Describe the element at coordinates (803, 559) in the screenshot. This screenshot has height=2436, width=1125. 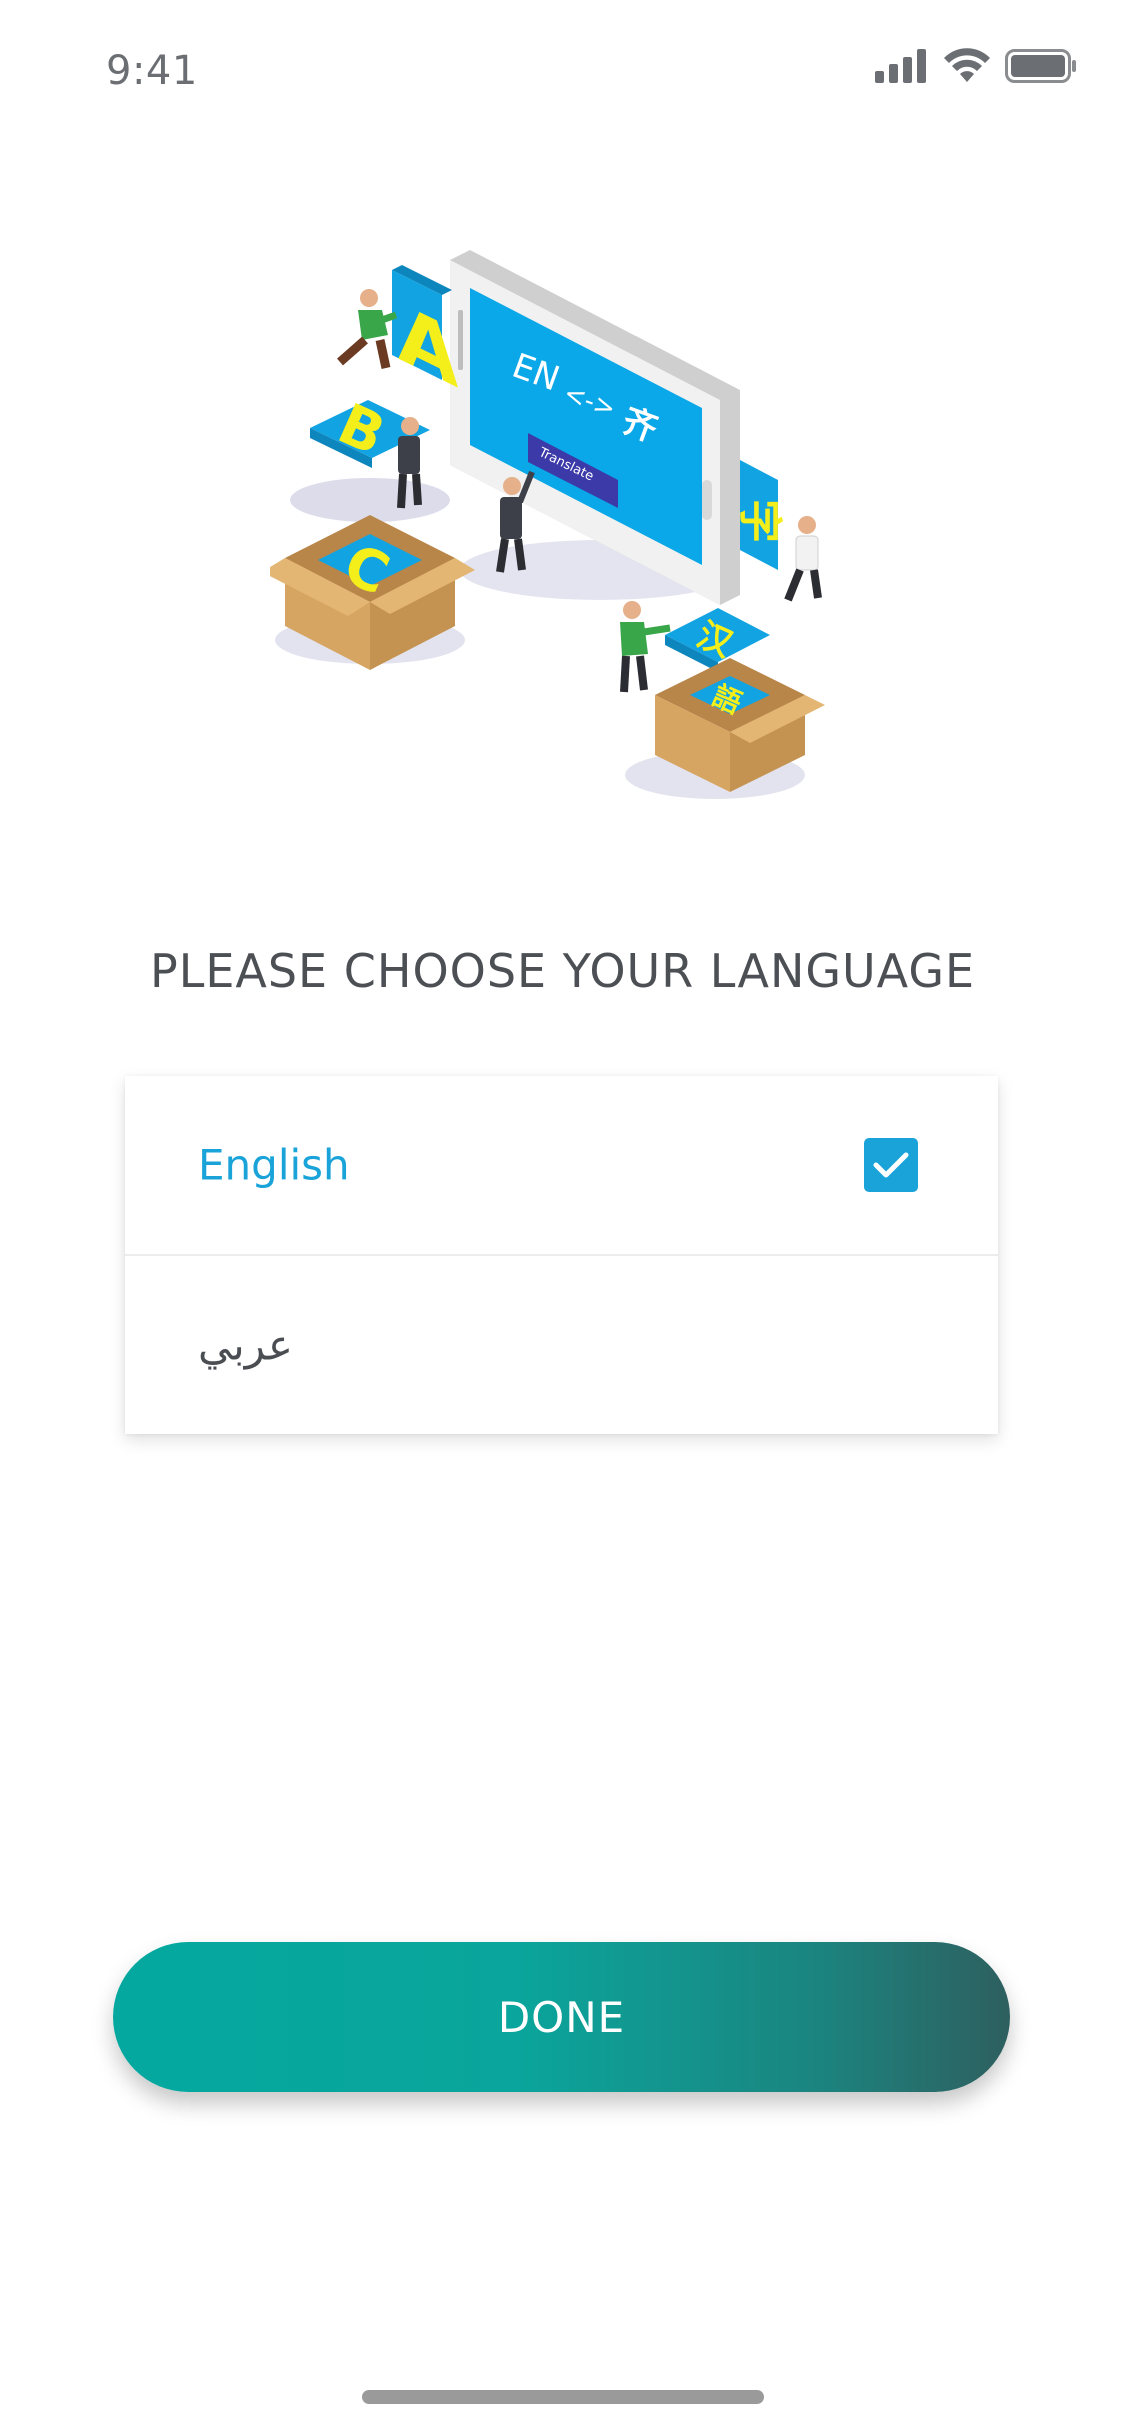
I see `worker-white` at that location.